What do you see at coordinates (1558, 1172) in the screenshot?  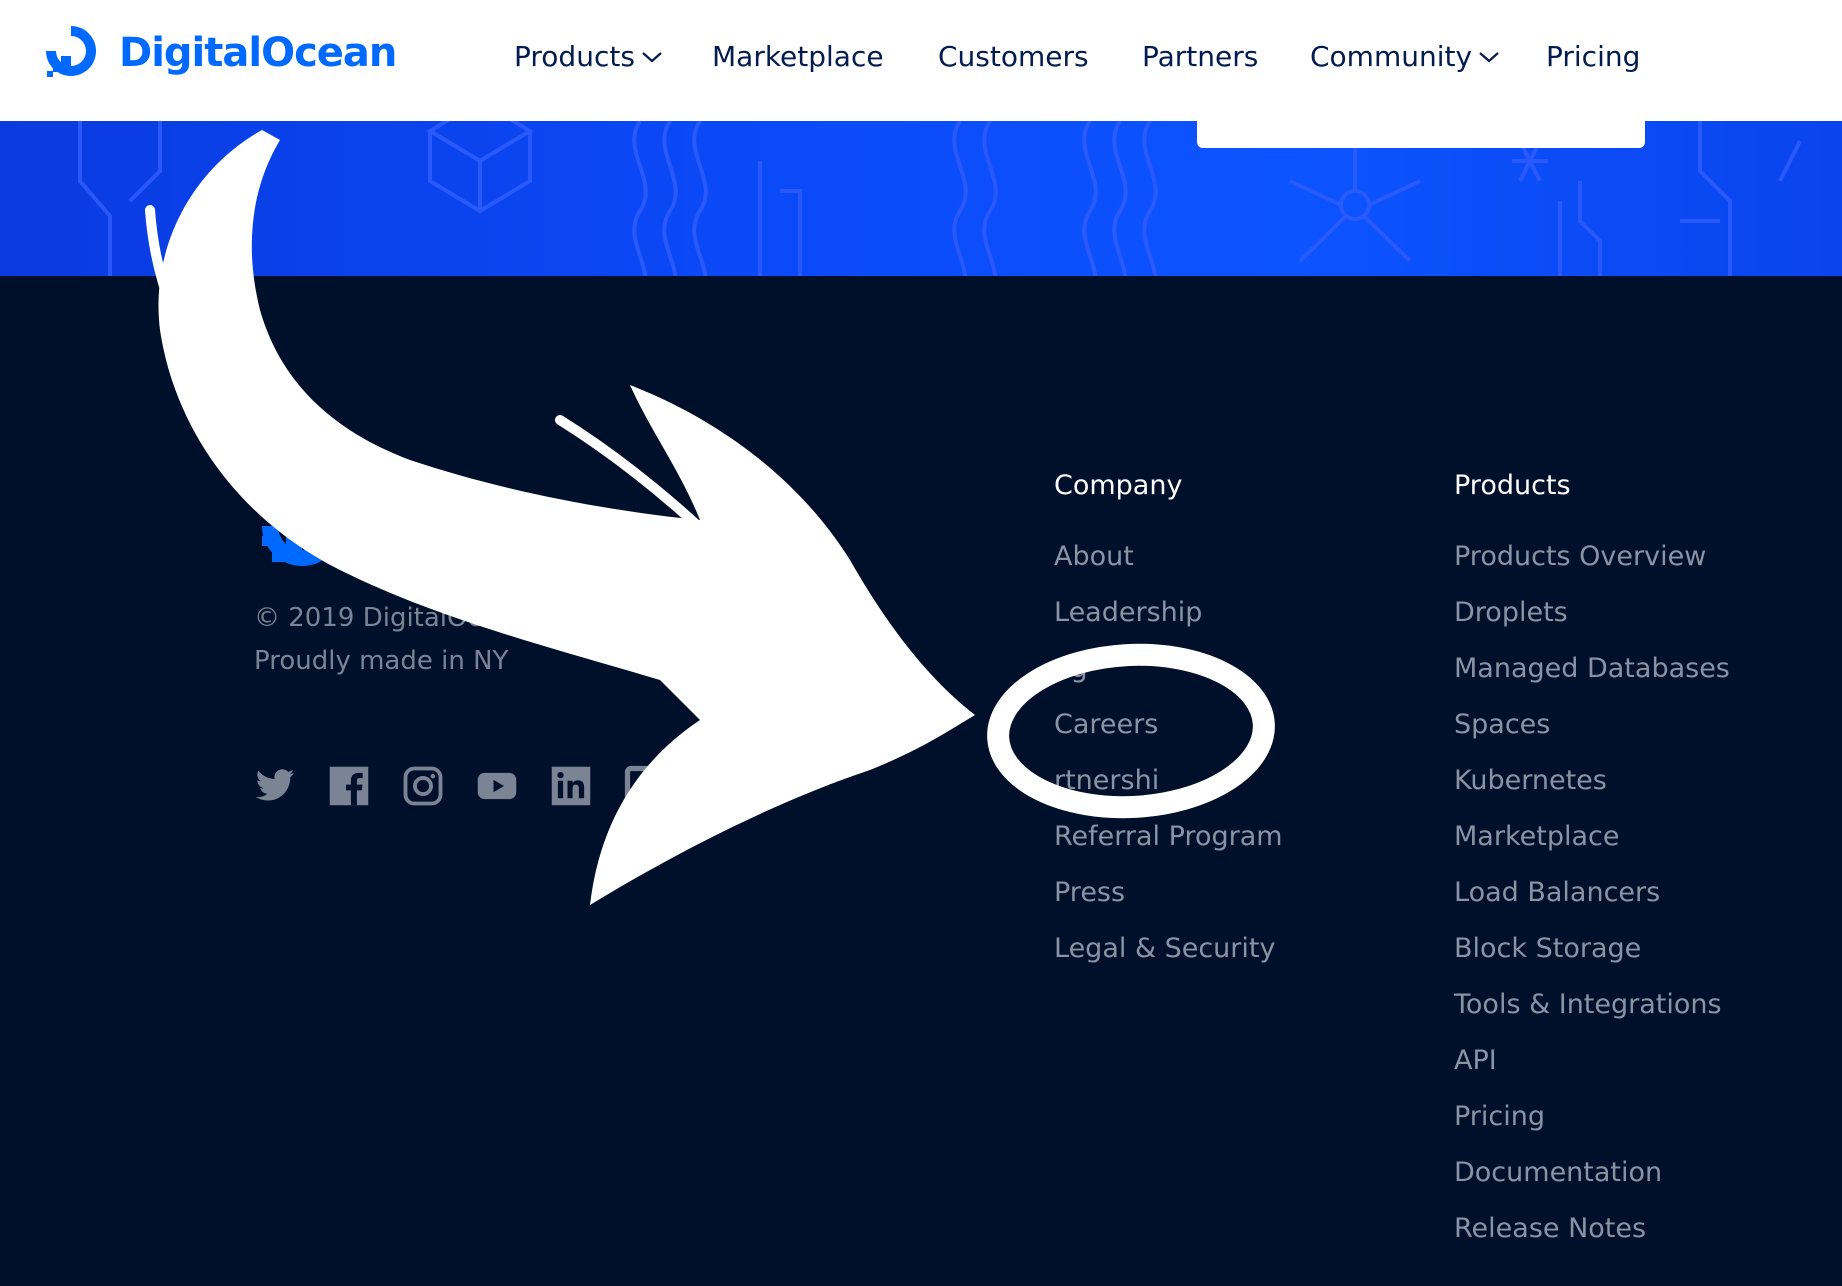 I see `footer-link-documentation: Documentation` at bounding box center [1558, 1172].